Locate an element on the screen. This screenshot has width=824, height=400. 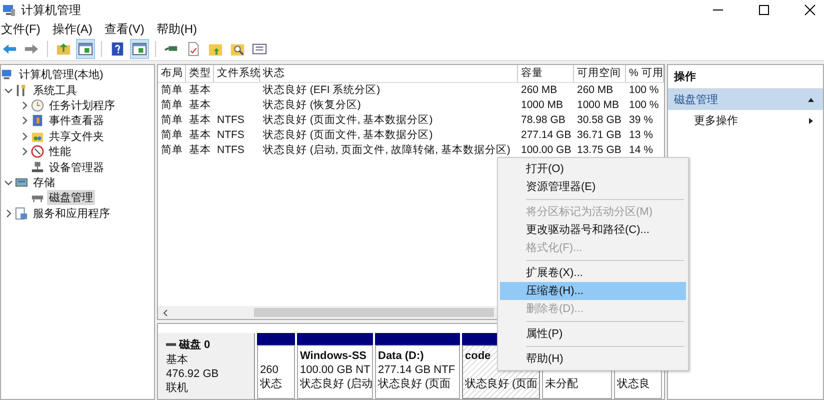
storage-icon is located at coordinates (21, 182).